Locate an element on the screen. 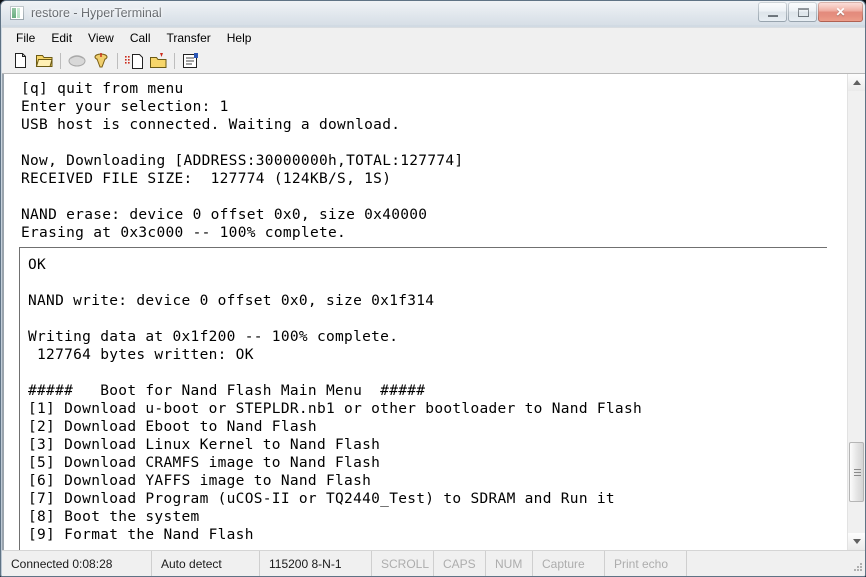 The image size is (866, 577). receive-file-icon is located at coordinates (157, 60).